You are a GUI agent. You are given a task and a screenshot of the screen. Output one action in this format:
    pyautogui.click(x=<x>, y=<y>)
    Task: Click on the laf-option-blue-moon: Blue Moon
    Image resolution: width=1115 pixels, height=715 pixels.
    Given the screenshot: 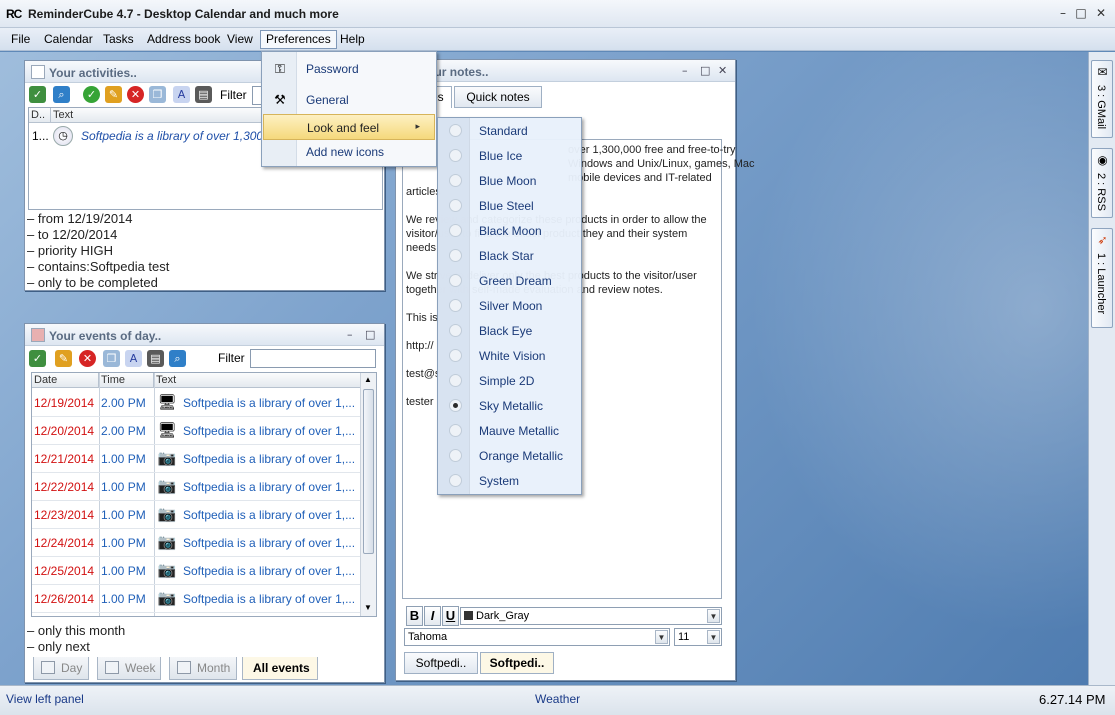 What is the action you would take?
    pyautogui.click(x=510, y=180)
    